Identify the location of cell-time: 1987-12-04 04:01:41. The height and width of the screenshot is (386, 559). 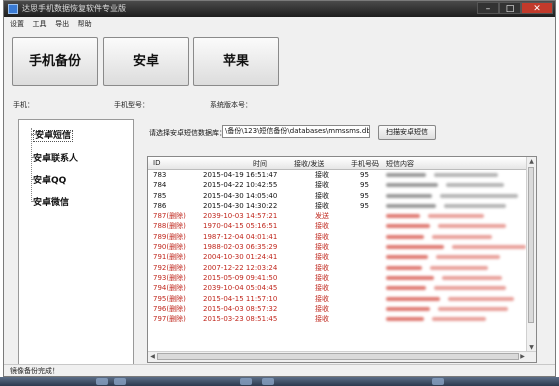
(240, 236).